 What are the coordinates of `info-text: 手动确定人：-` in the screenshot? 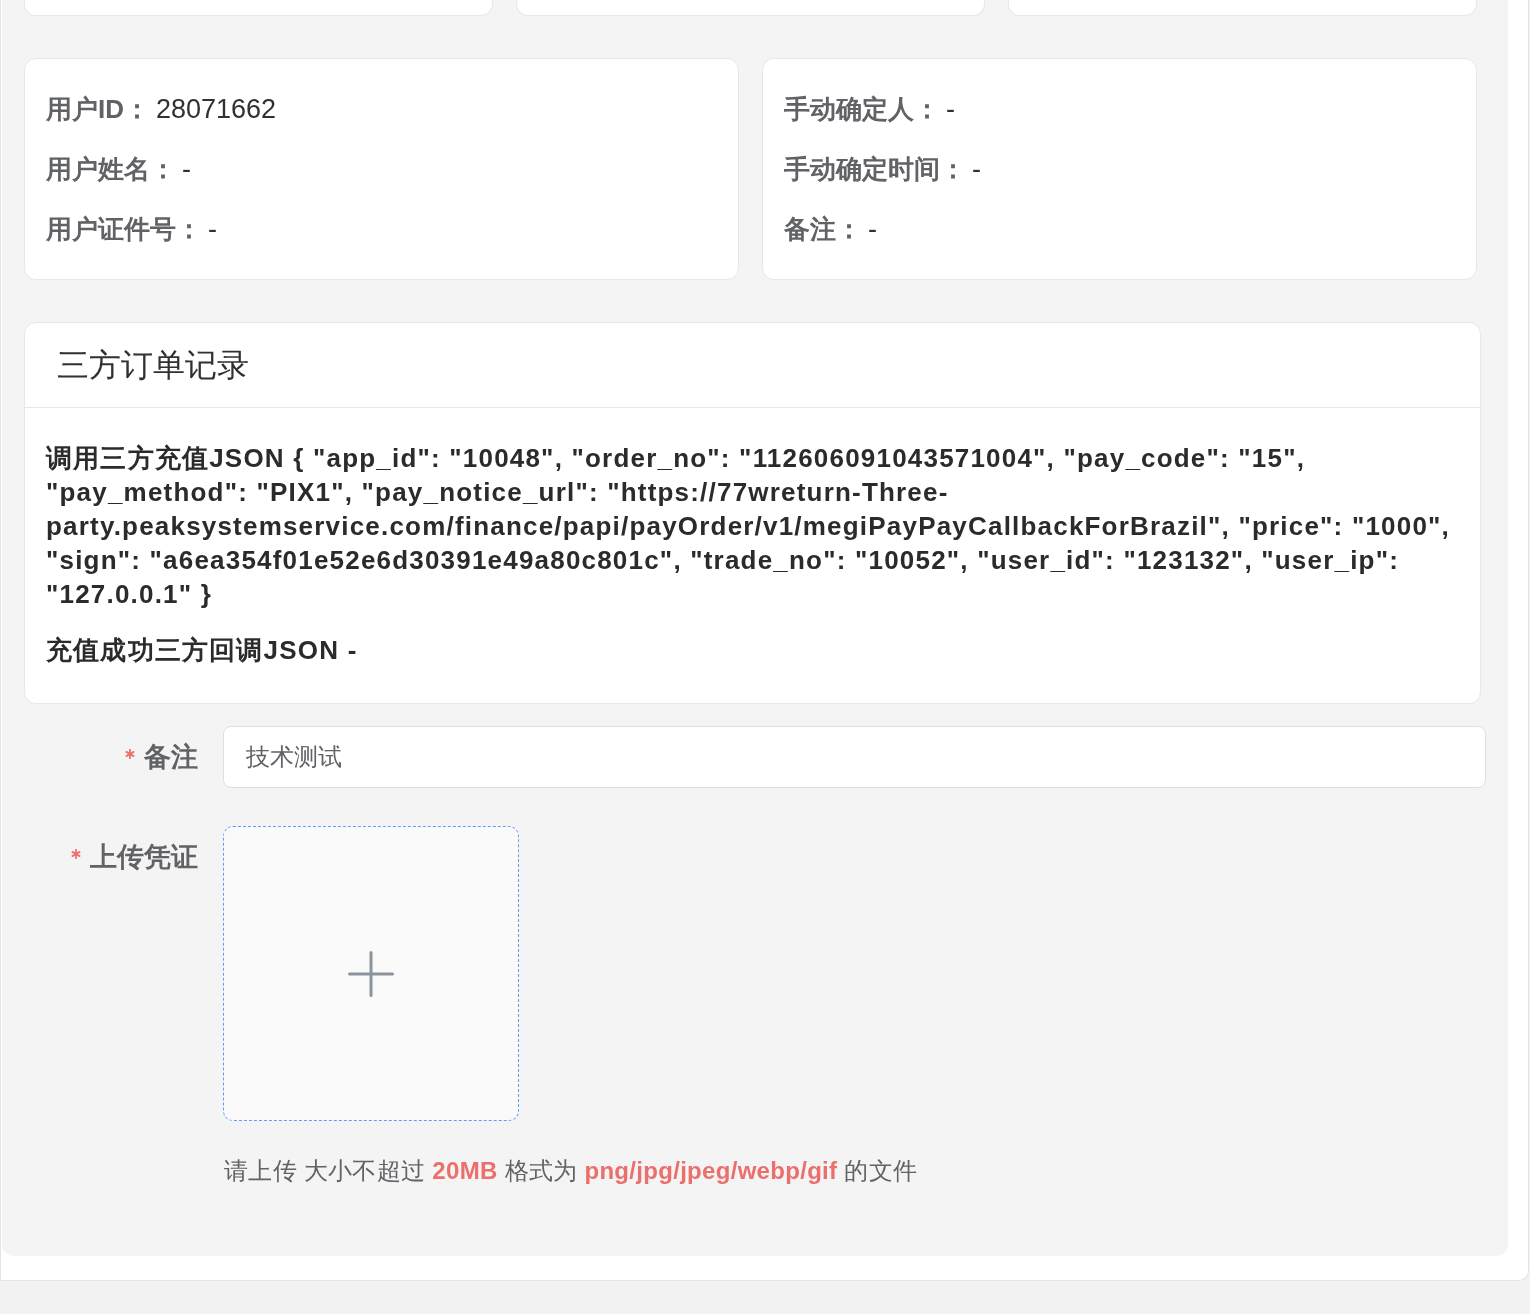 It's located at (869, 109).